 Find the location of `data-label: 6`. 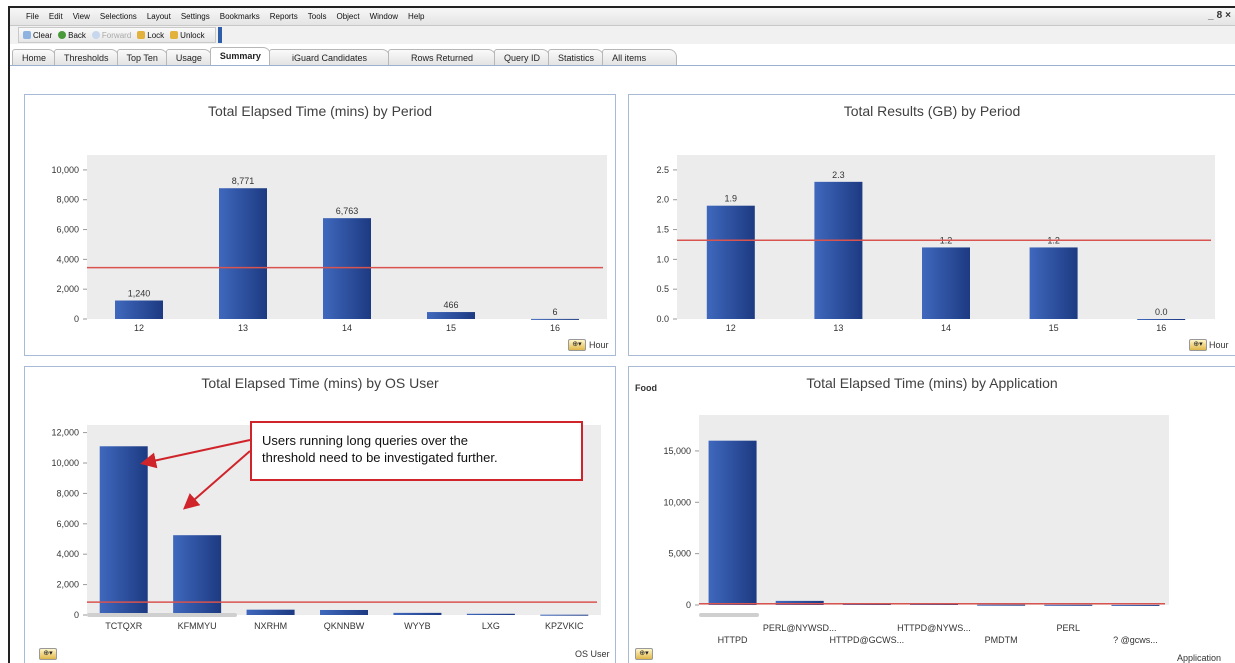

data-label: 6 is located at coordinates (554, 312).